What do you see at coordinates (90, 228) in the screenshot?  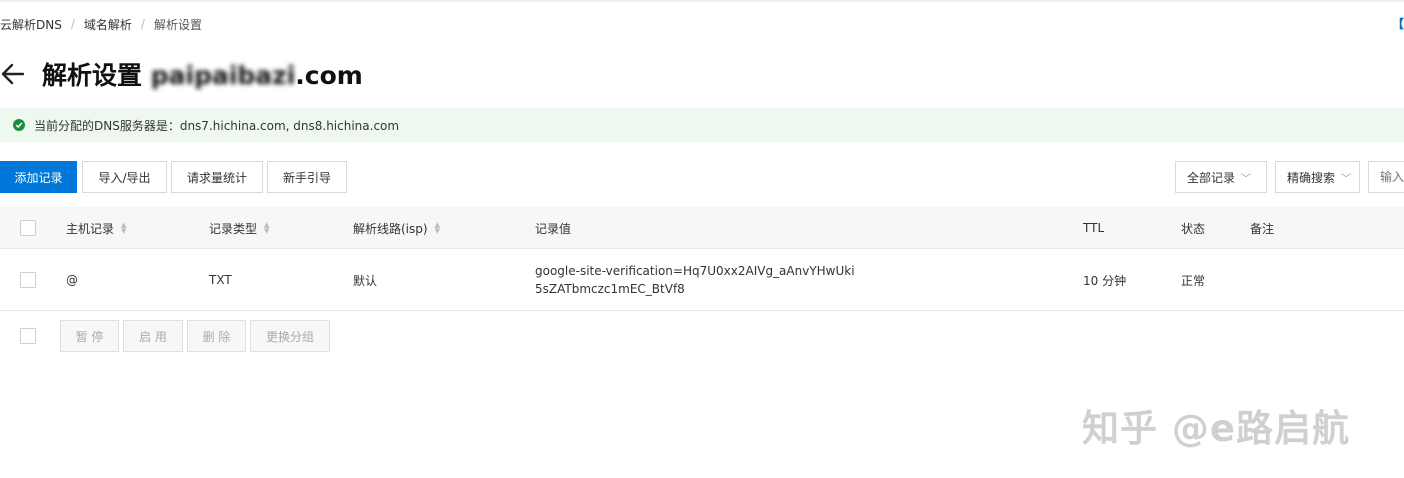 I see `column-host-label: 主机记录` at bounding box center [90, 228].